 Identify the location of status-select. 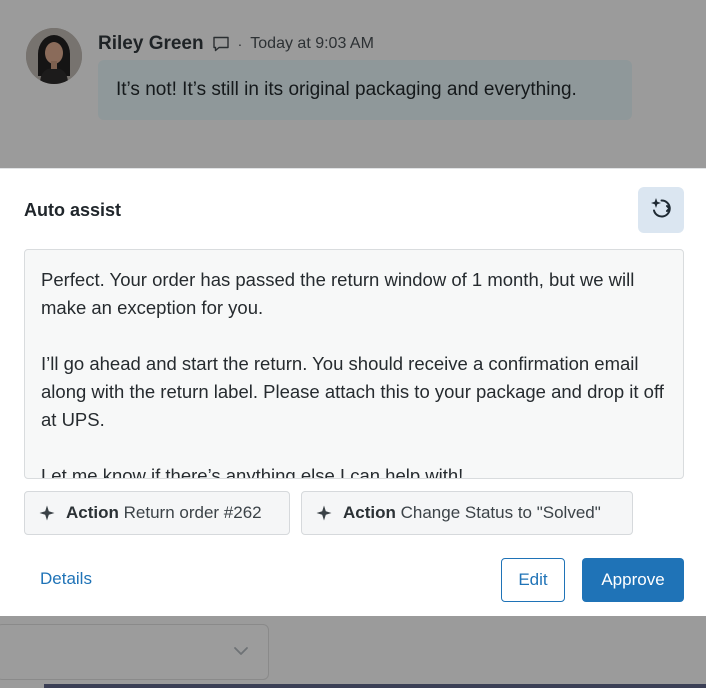
(134, 652).